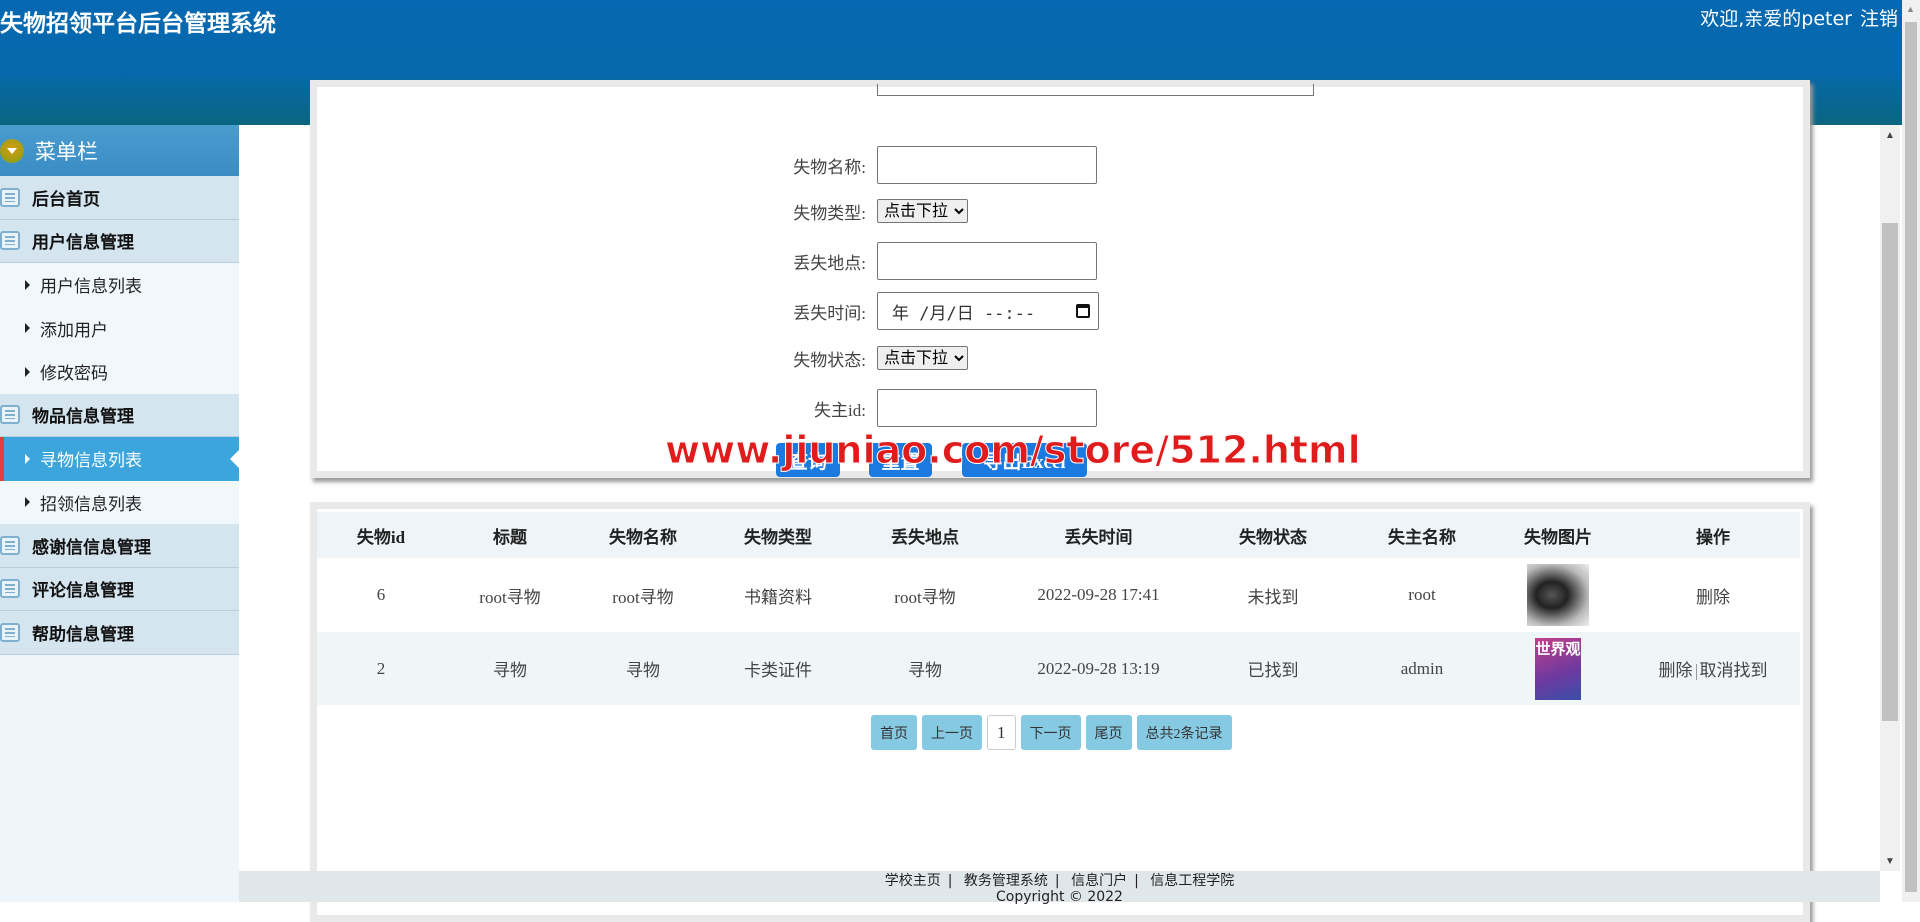 The height and width of the screenshot is (922, 1920). I want to click on cell-image, so click(1558, 595).